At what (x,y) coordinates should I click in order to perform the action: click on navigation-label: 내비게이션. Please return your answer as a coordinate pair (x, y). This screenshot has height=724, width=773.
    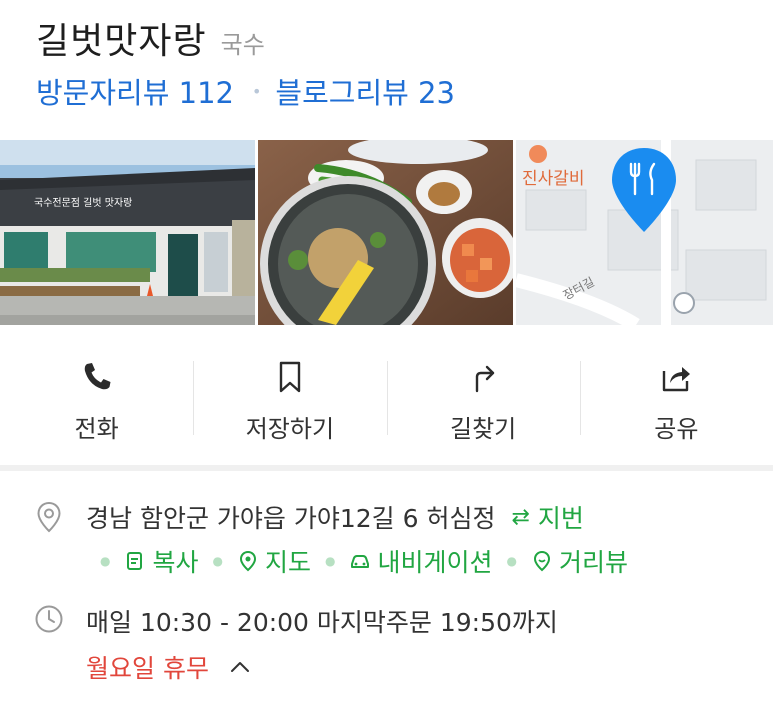
    Looking at the image, I should click on (435, 562).